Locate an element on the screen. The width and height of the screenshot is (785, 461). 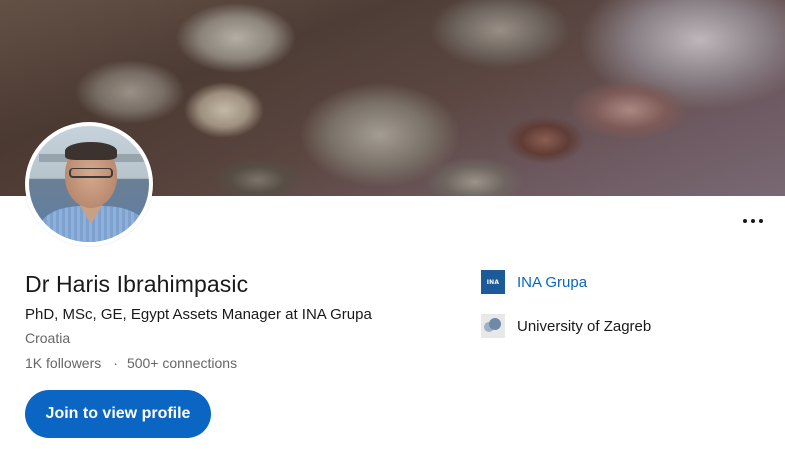
company-logo-text: INA is located at coordinates (493, 282).